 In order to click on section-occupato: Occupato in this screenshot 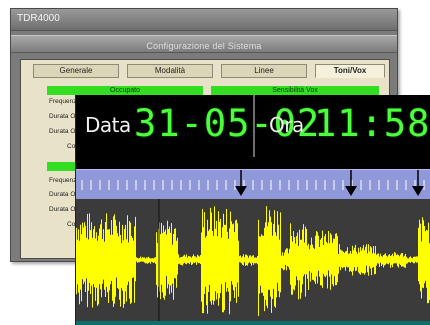, I will do `click(125, 90)`.